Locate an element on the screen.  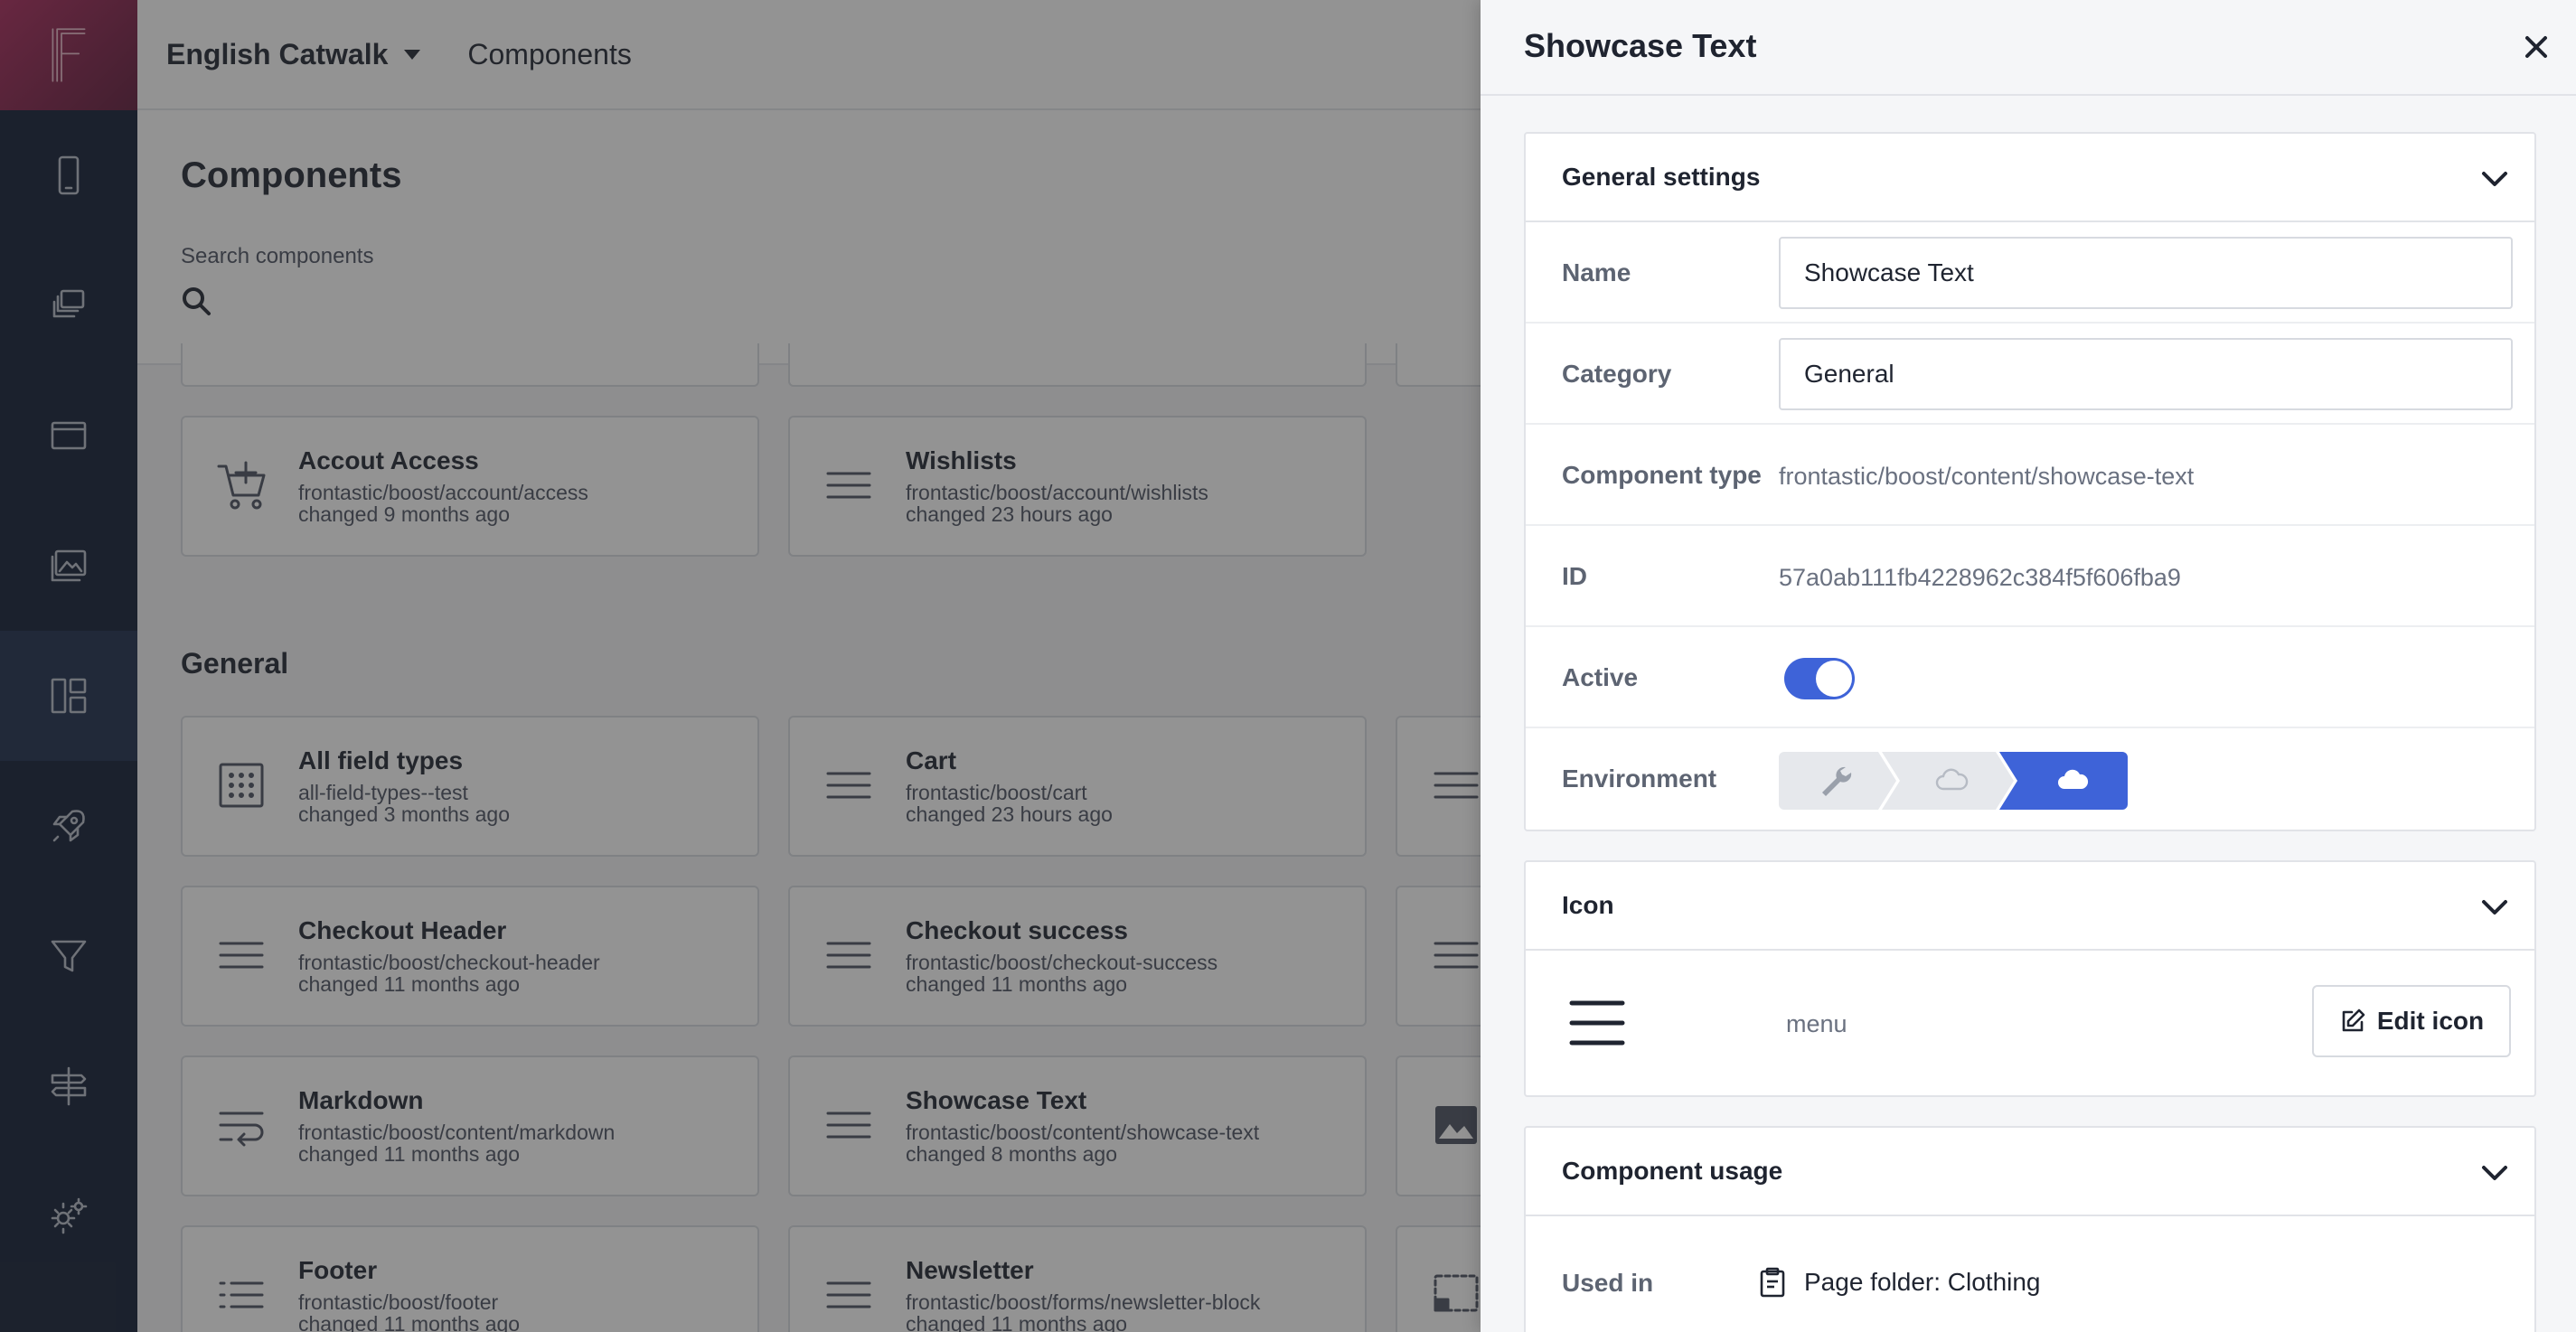
environment-selector is located at coordinates (1954, 781).